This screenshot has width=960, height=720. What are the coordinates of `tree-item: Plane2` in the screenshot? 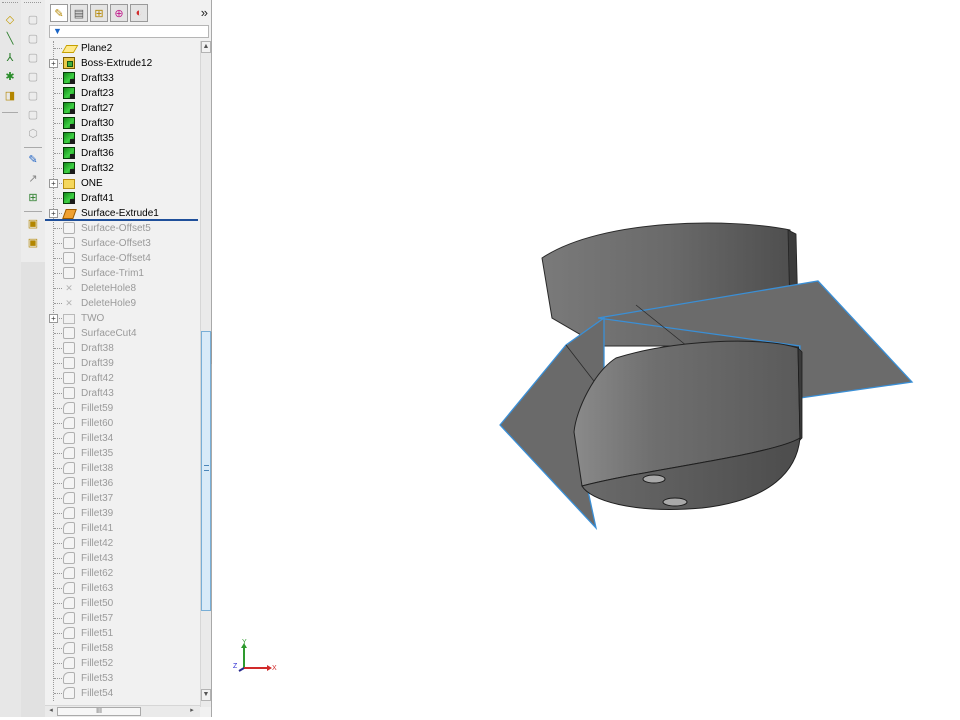 It's located at (122, 48).